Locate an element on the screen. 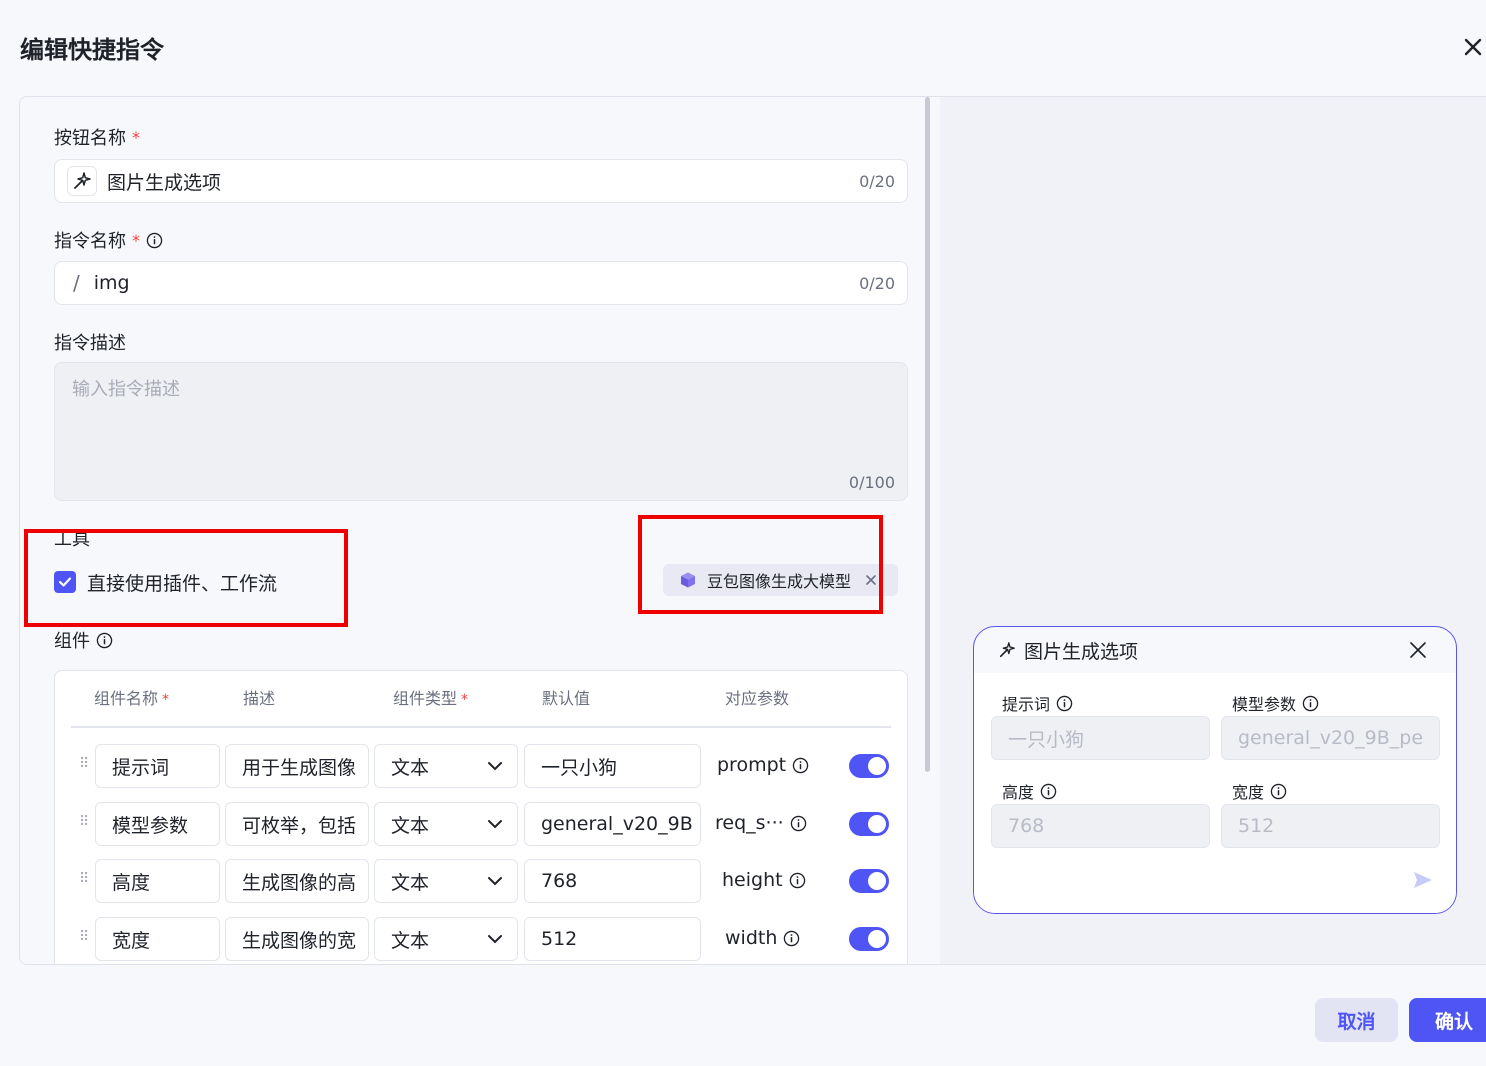 The image size is (1486, 1066). component-name-input: 提示词 is located at coordinates (157, 766).